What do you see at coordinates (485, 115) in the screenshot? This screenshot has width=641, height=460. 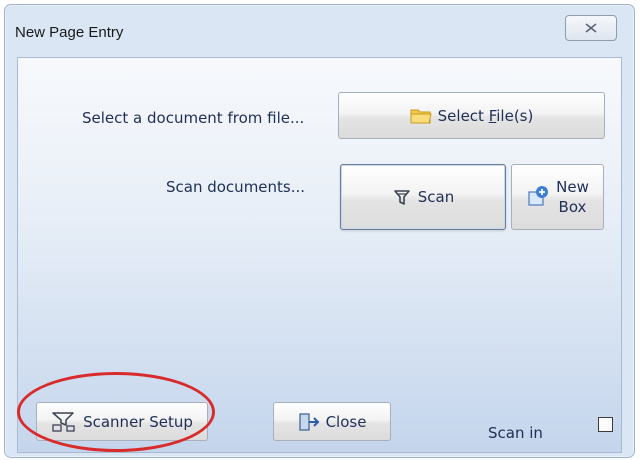 I see `select-files-label: Select File(s)` at bounding box center [485, 115].